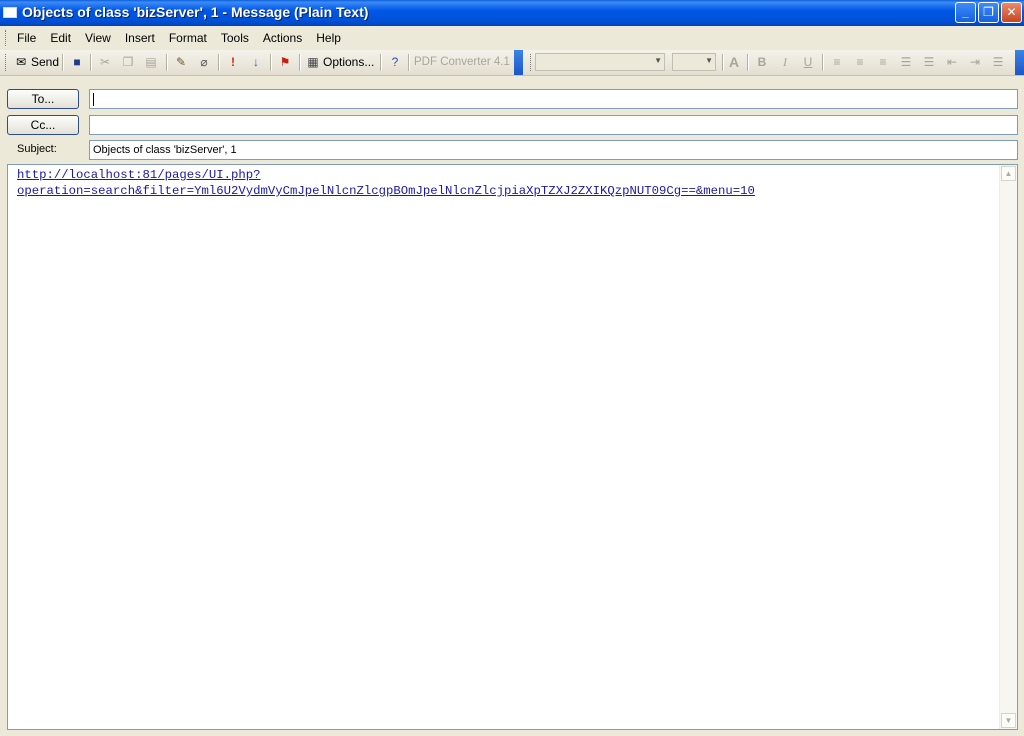  I want to click on italic-icon: I, so click(785, 62).